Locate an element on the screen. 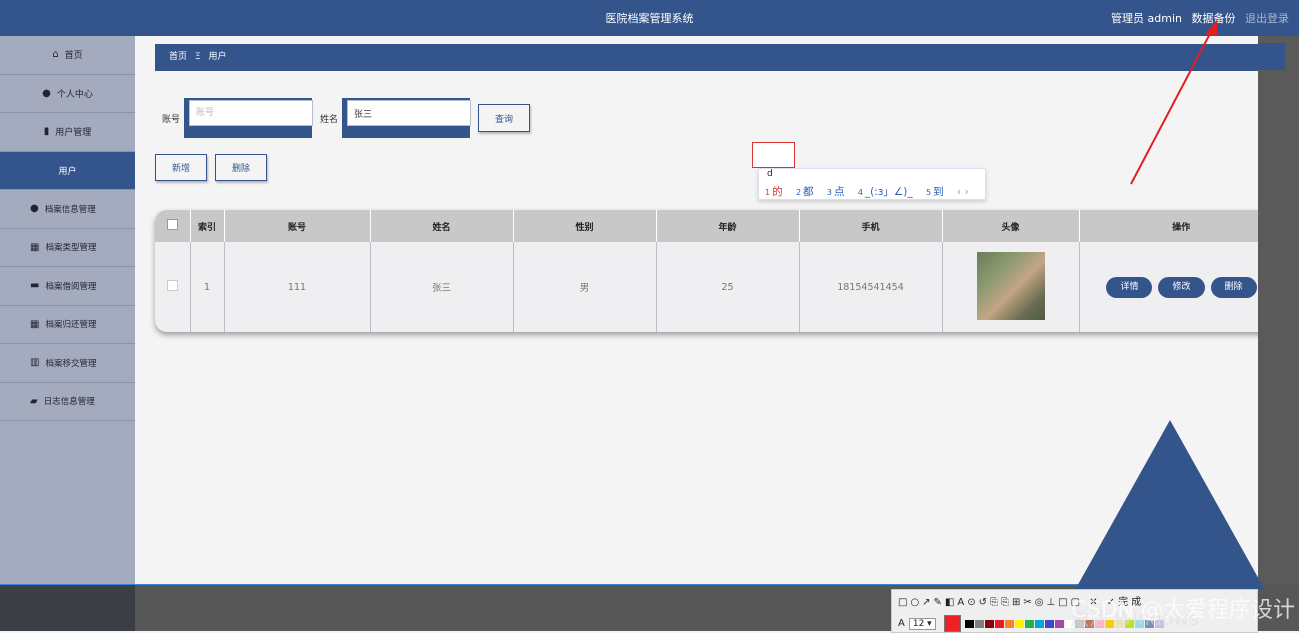 Image resolution: width=1299 pixels, height=633 pixels. font-icon: A is located at coordinates (901, 623).